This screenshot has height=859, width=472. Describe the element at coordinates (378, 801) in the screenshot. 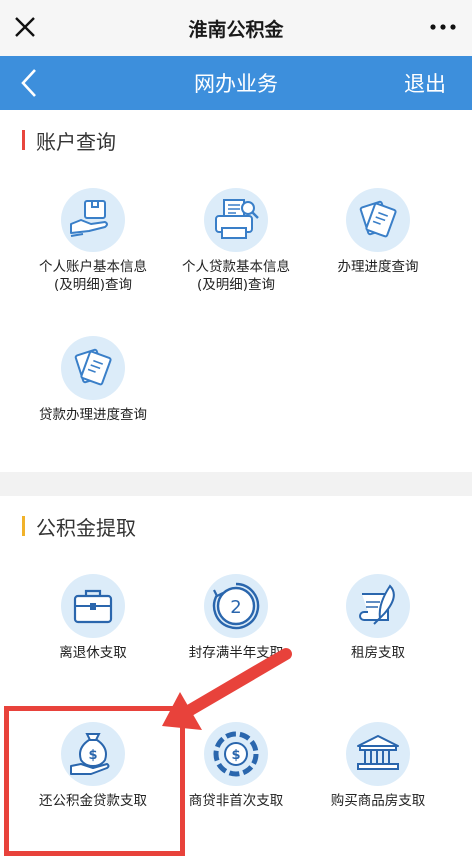

I see `item-label: 购买商品房支取` at that location.